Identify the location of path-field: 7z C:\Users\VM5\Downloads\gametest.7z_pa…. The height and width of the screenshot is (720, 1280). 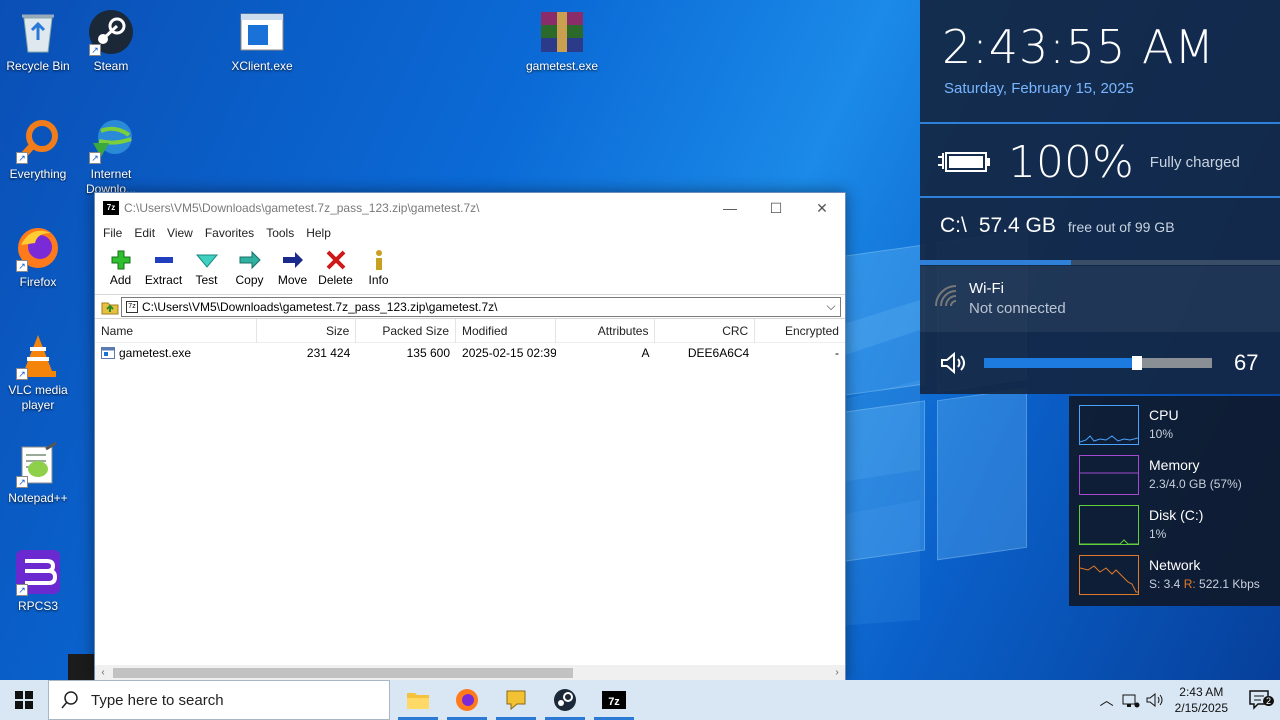
(481, 306).